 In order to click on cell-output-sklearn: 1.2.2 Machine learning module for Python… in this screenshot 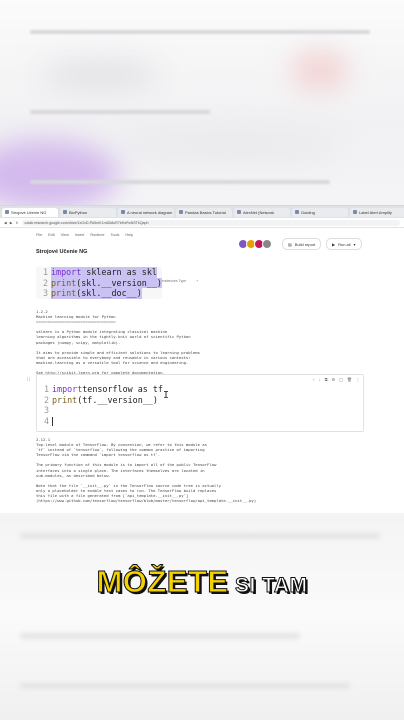, I will do `click(118, 342)`.